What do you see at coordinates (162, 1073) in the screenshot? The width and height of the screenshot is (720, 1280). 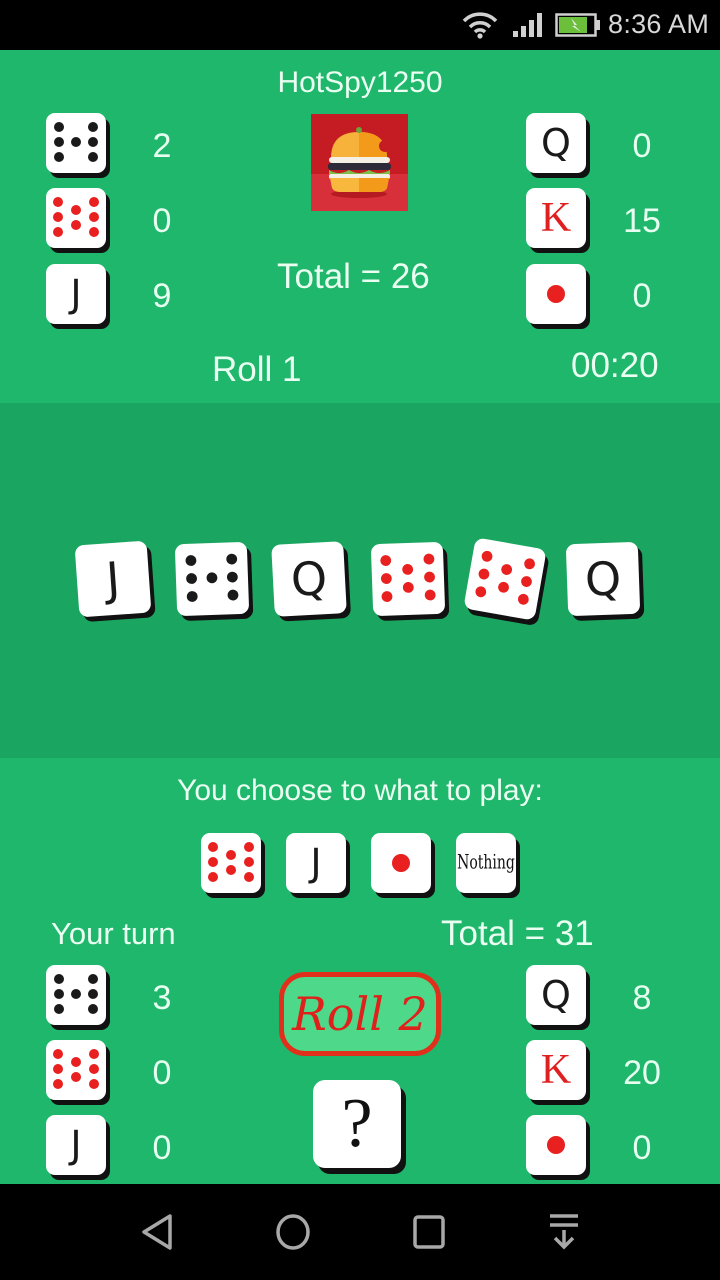 I see `player-six-red-count: 0` at bounding box center [162, 1073].